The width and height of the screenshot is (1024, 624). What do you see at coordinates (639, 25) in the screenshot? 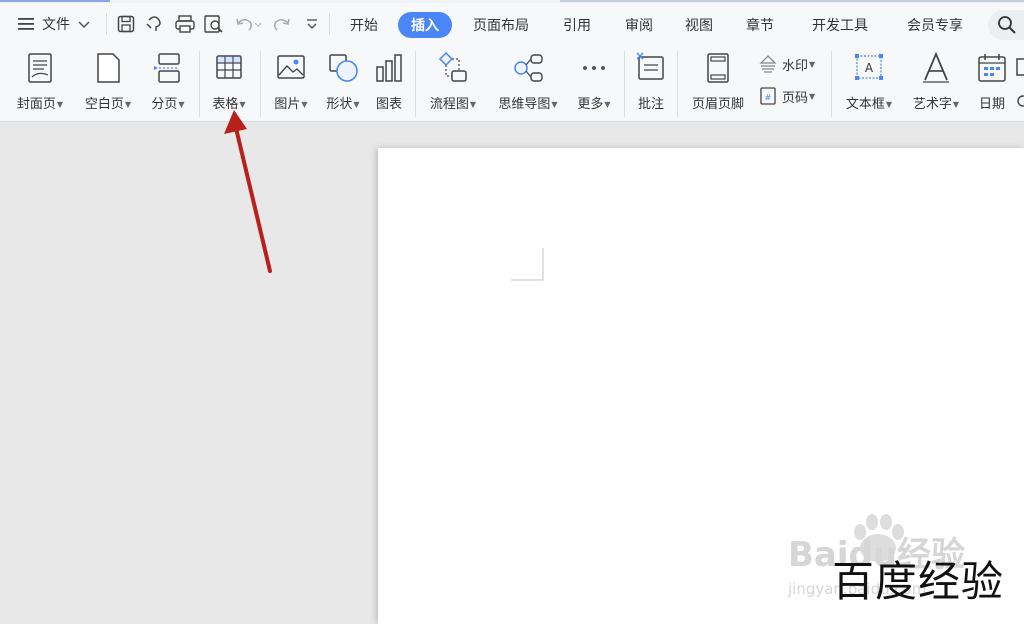
I see `tab-review: 审阅` at bounding box center [639, 25].